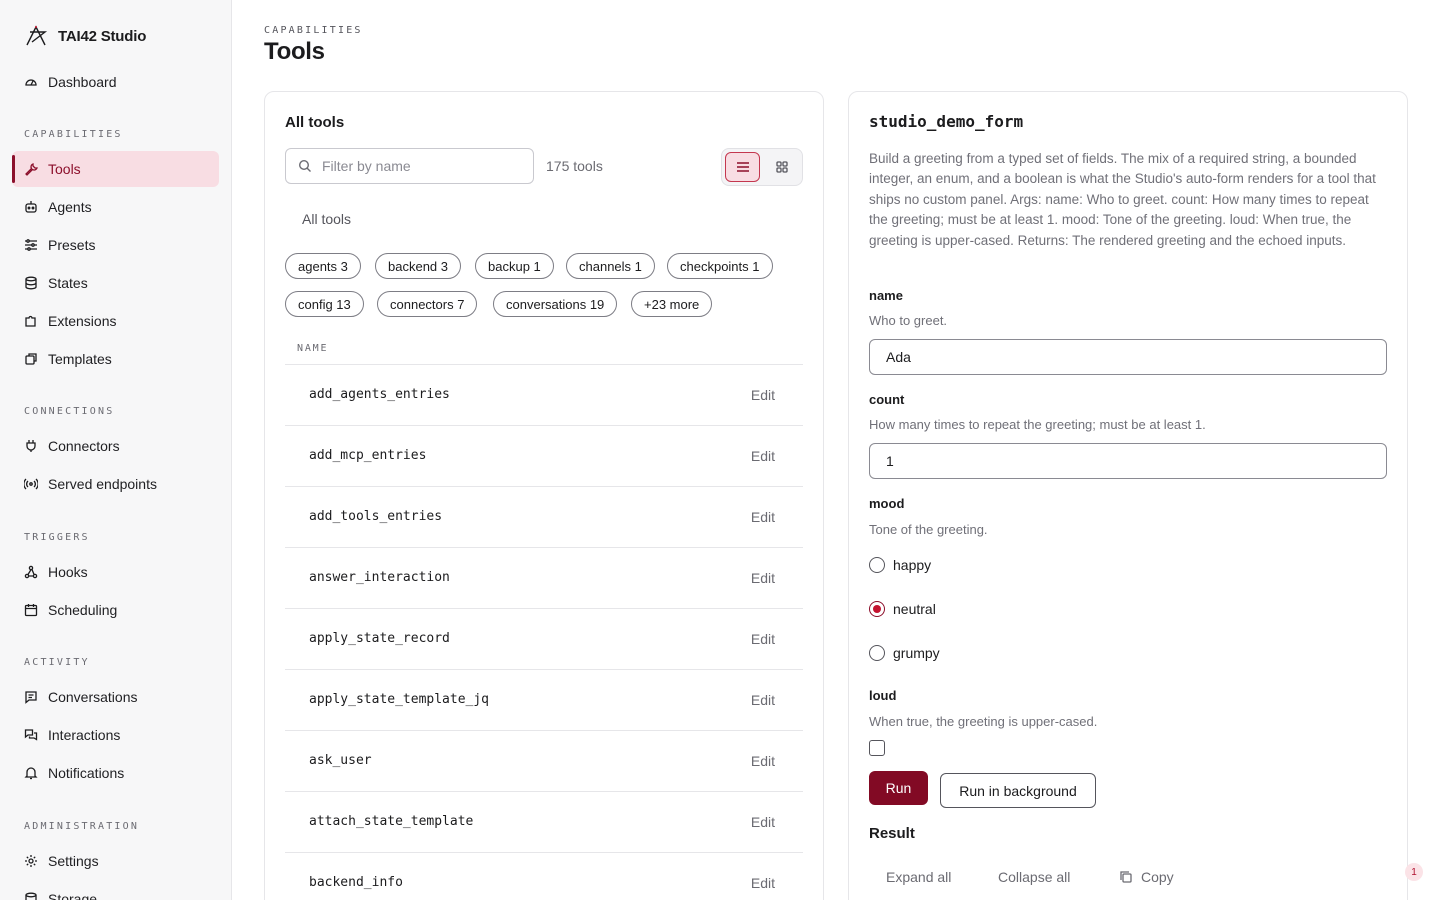 This screenshot has width=1440, height=900. I want to click on nav-notifications: Notifications, so click(115, 773).